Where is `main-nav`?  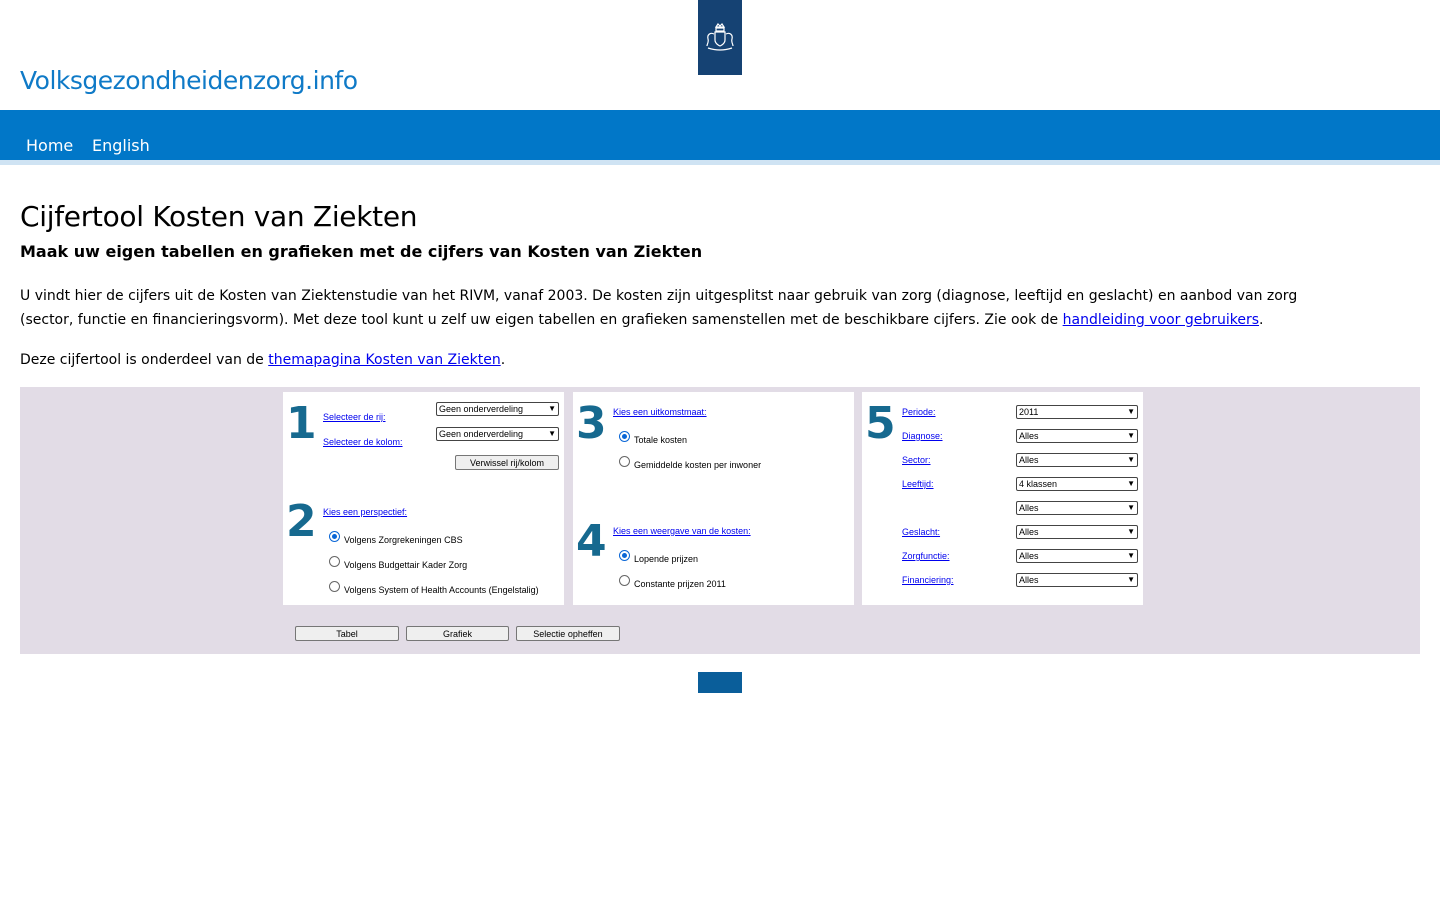 main-nav is located at coordinates (720, 135).